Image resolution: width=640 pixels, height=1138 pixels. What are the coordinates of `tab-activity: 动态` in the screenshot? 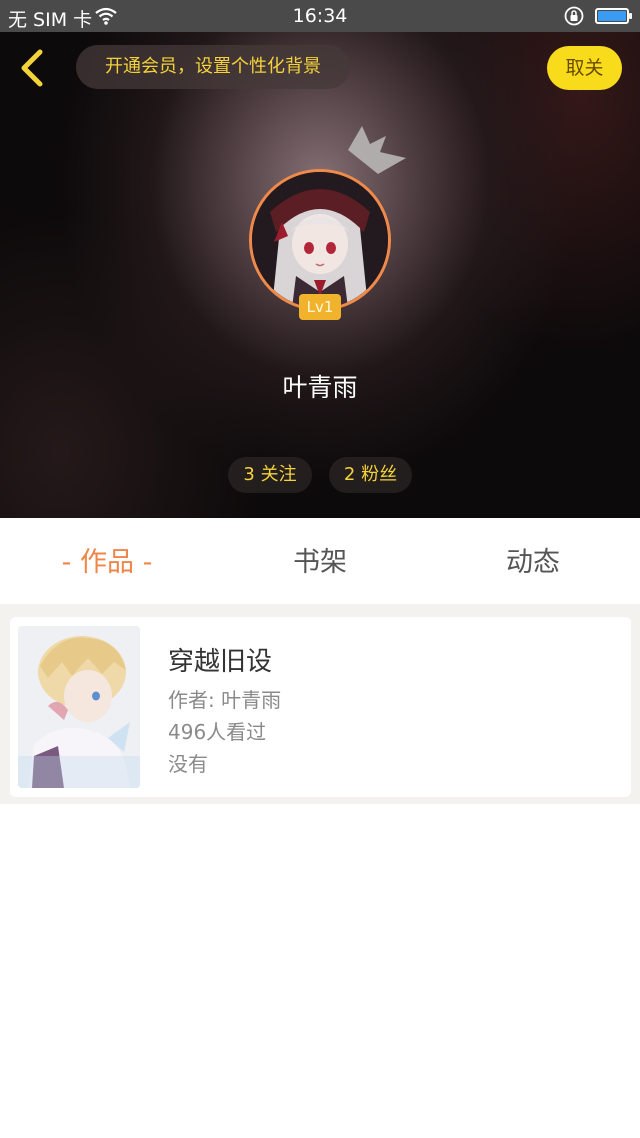 It's located at (533, 561).